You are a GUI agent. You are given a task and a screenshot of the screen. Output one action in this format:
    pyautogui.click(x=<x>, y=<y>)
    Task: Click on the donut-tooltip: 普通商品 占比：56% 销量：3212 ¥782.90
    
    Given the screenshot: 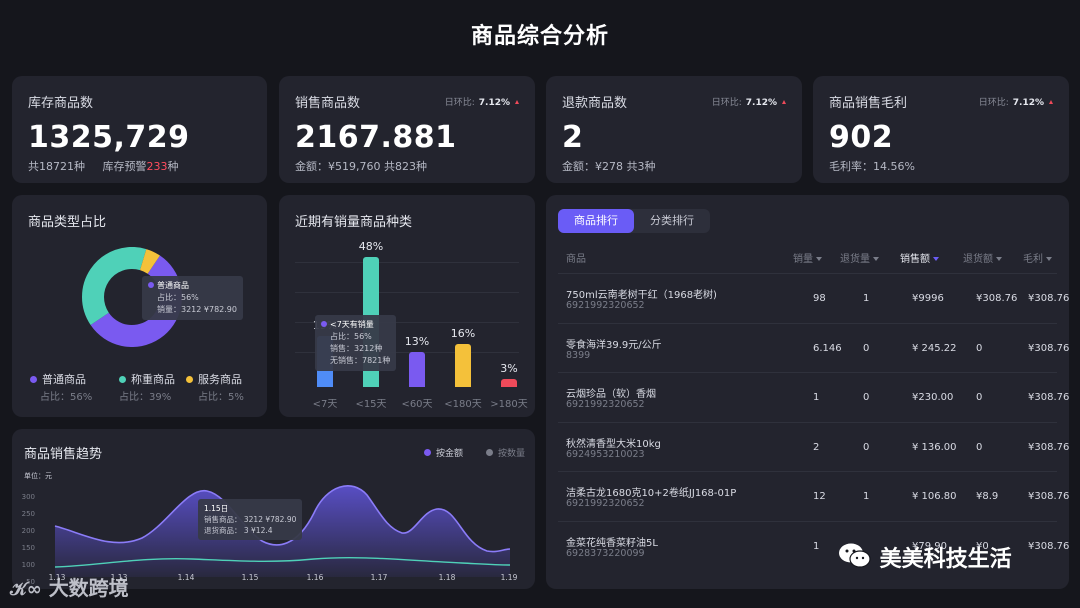 What is the action you would take?
    pyautogui.click(x=192, y=298)
    